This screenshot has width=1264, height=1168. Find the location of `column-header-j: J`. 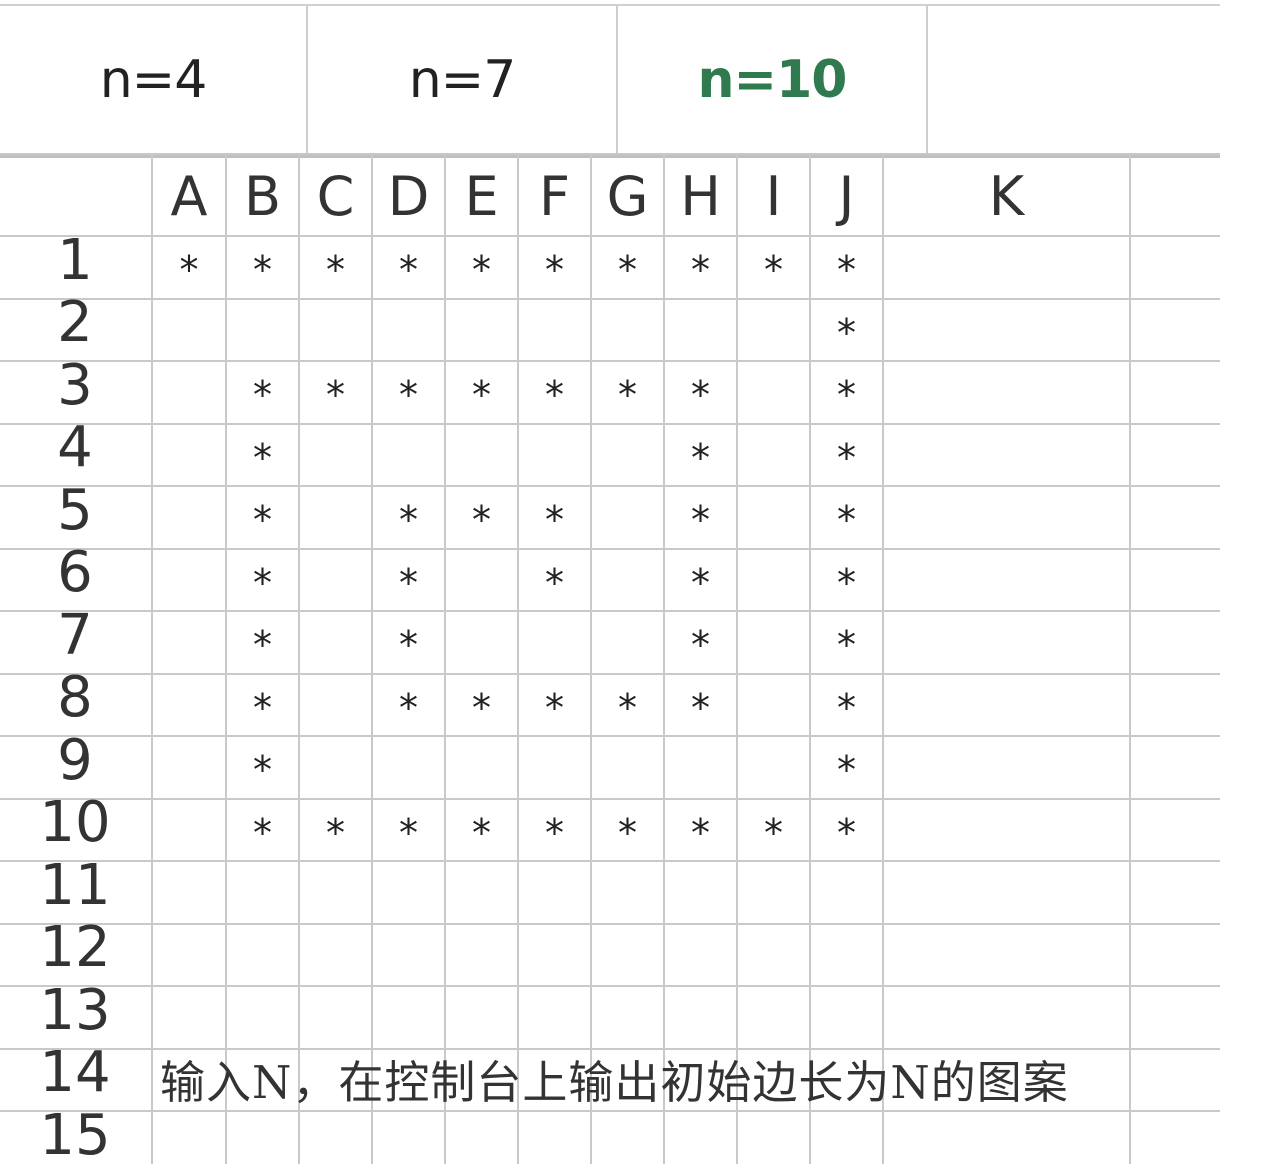

column-header-j: J is located at coordinates (846, 196).